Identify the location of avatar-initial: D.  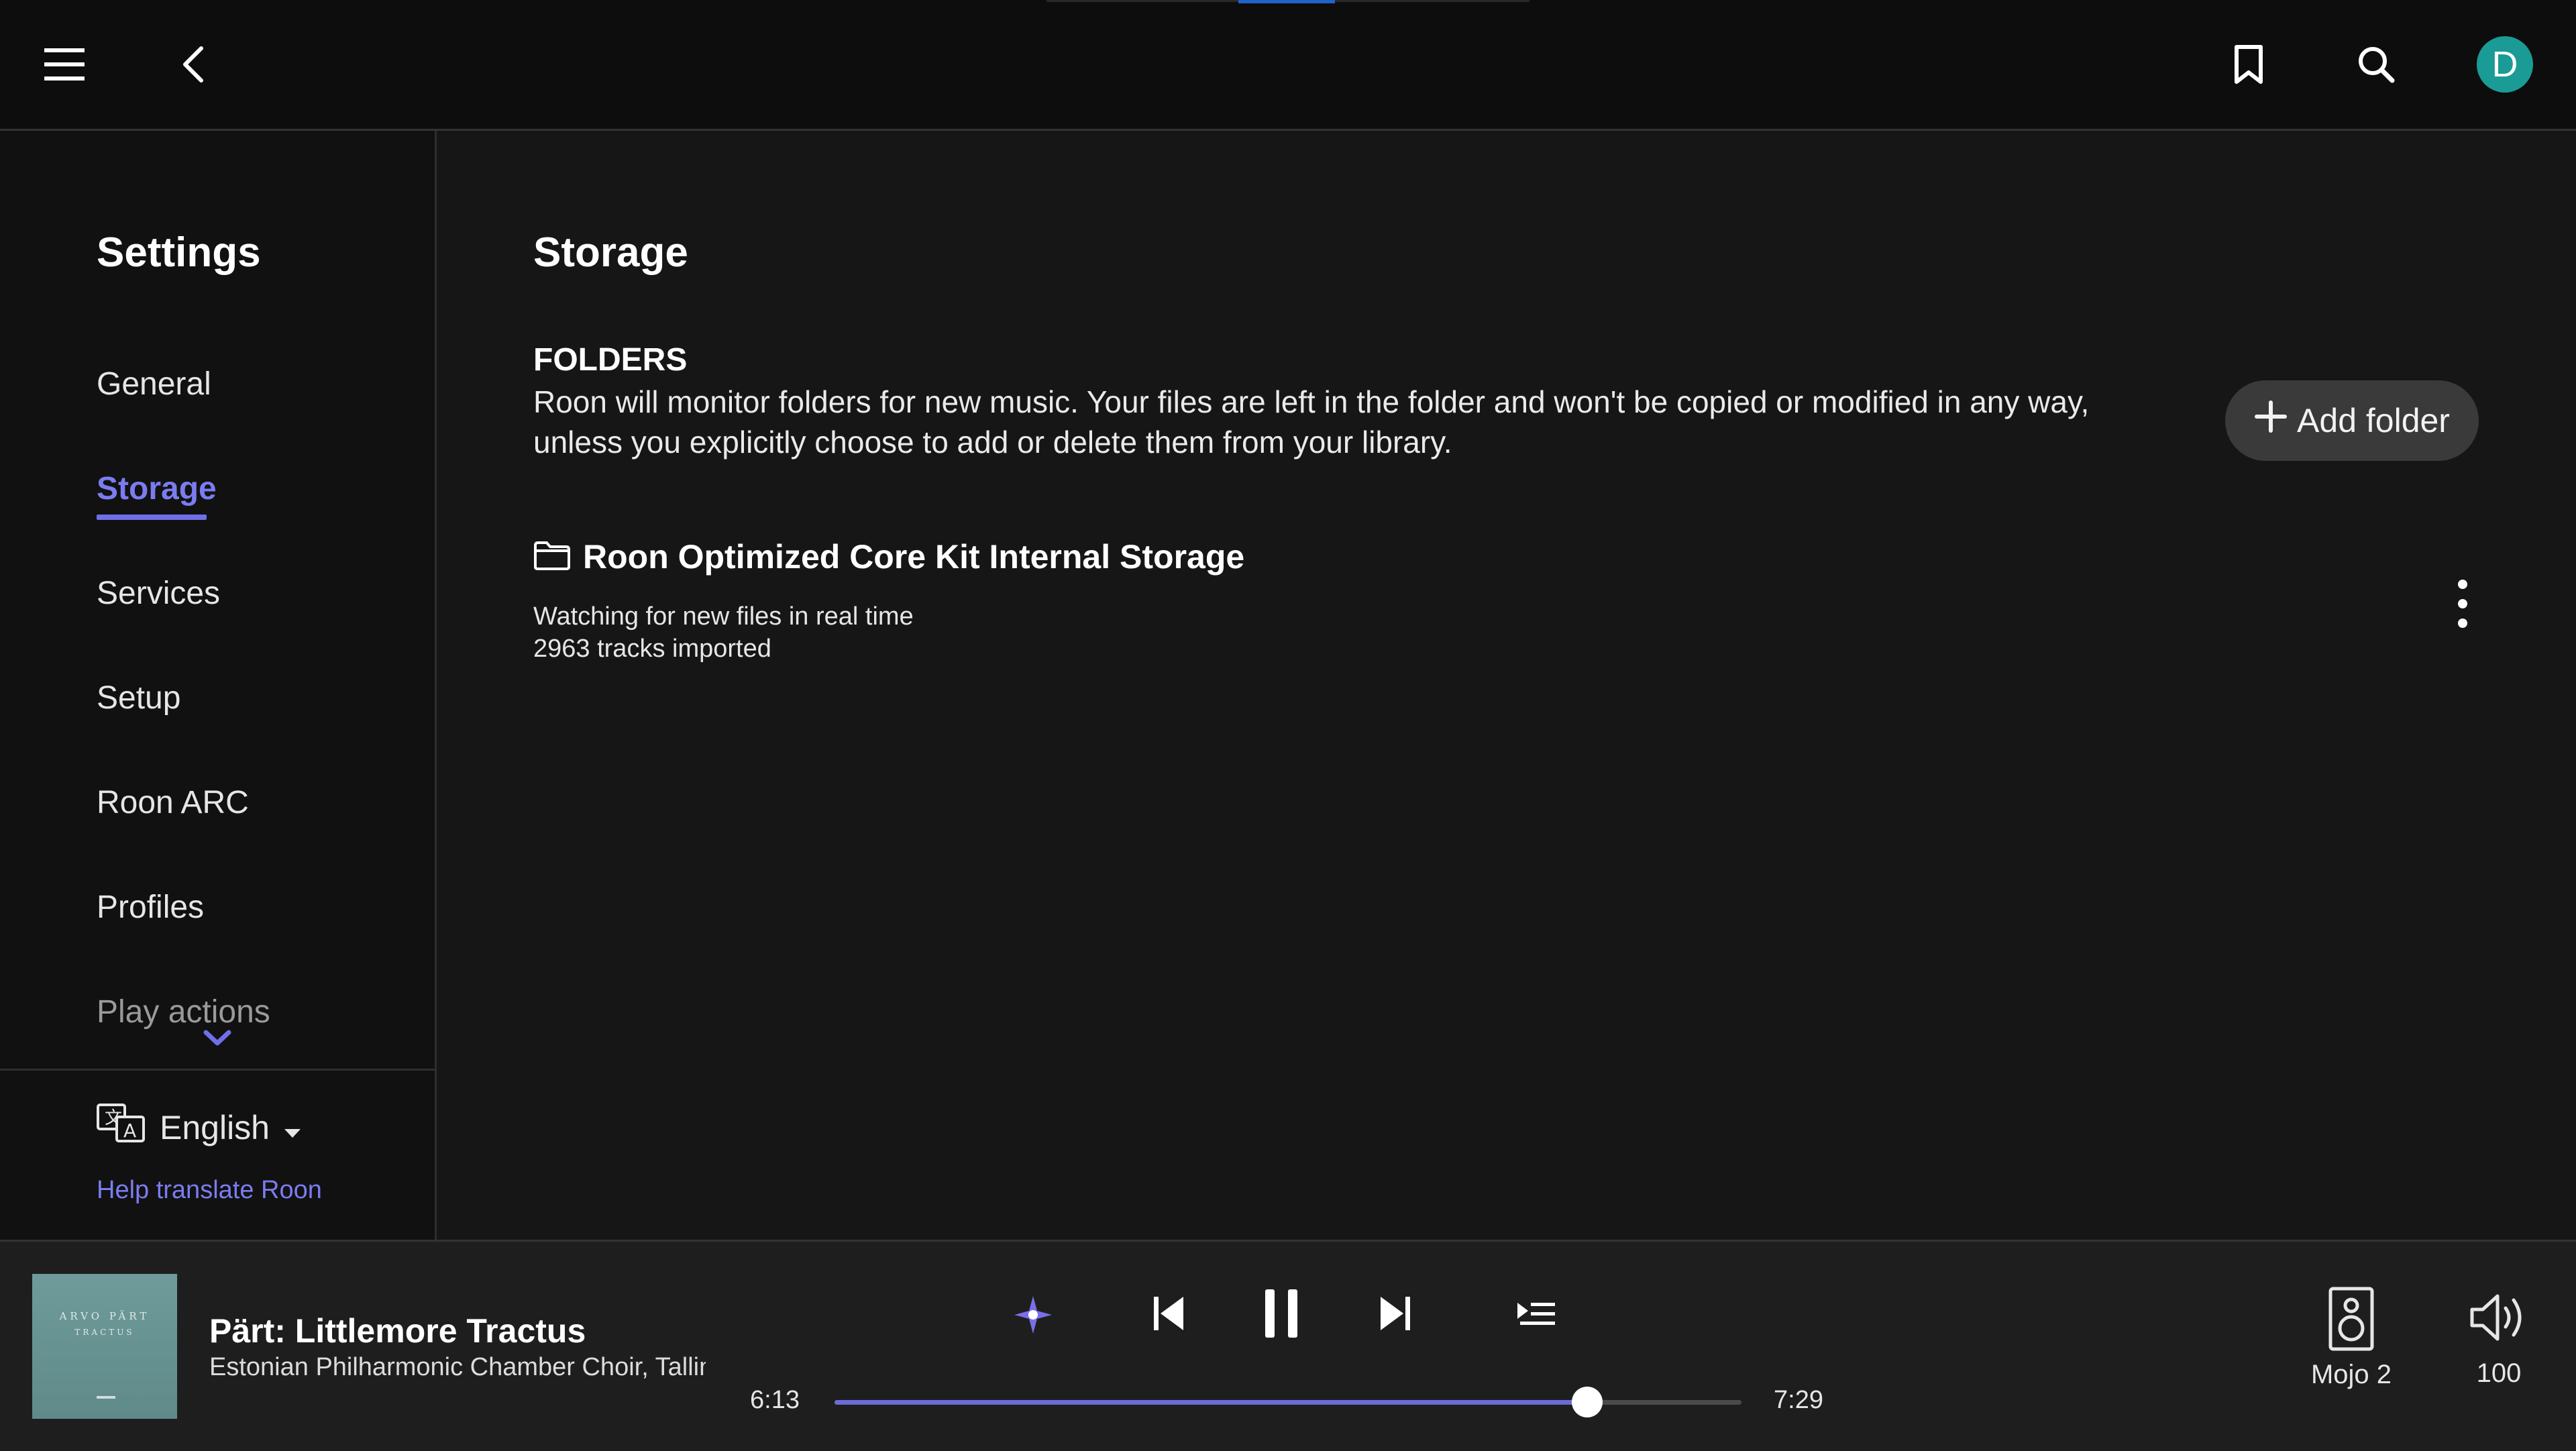
(2504, 64).